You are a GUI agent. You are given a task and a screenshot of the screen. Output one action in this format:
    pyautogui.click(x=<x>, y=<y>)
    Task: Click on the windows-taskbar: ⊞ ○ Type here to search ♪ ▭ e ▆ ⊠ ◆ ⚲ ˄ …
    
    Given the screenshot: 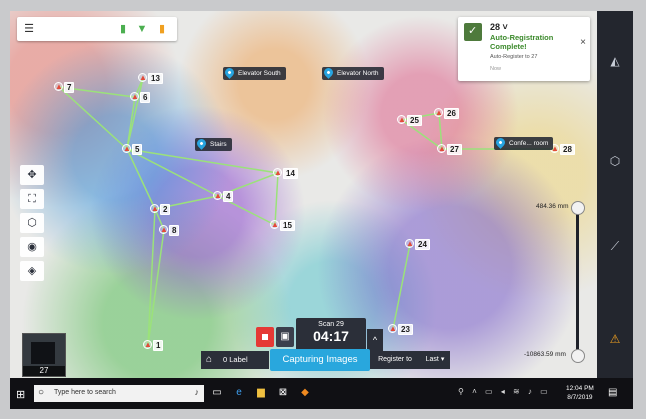 What is the action you would take?
    pyautogui.click(x=321, y=393)
    